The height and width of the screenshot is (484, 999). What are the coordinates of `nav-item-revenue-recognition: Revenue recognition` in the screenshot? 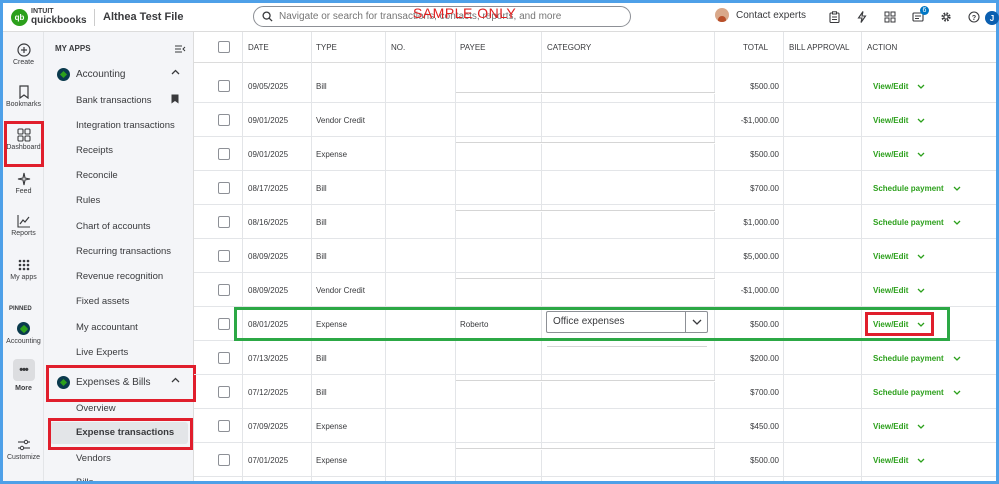 It's located at (119, 276).